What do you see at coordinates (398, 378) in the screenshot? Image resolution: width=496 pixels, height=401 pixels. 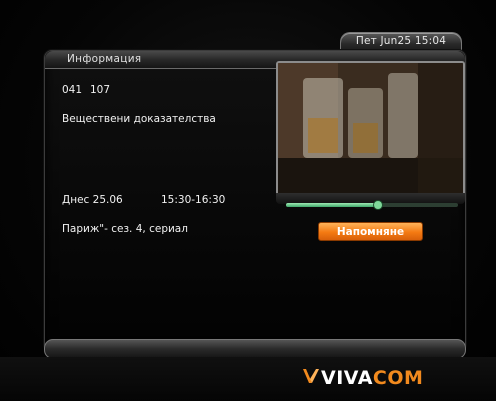 I see `brand-logo-text-b: COM` at bounding box center [398, 378].